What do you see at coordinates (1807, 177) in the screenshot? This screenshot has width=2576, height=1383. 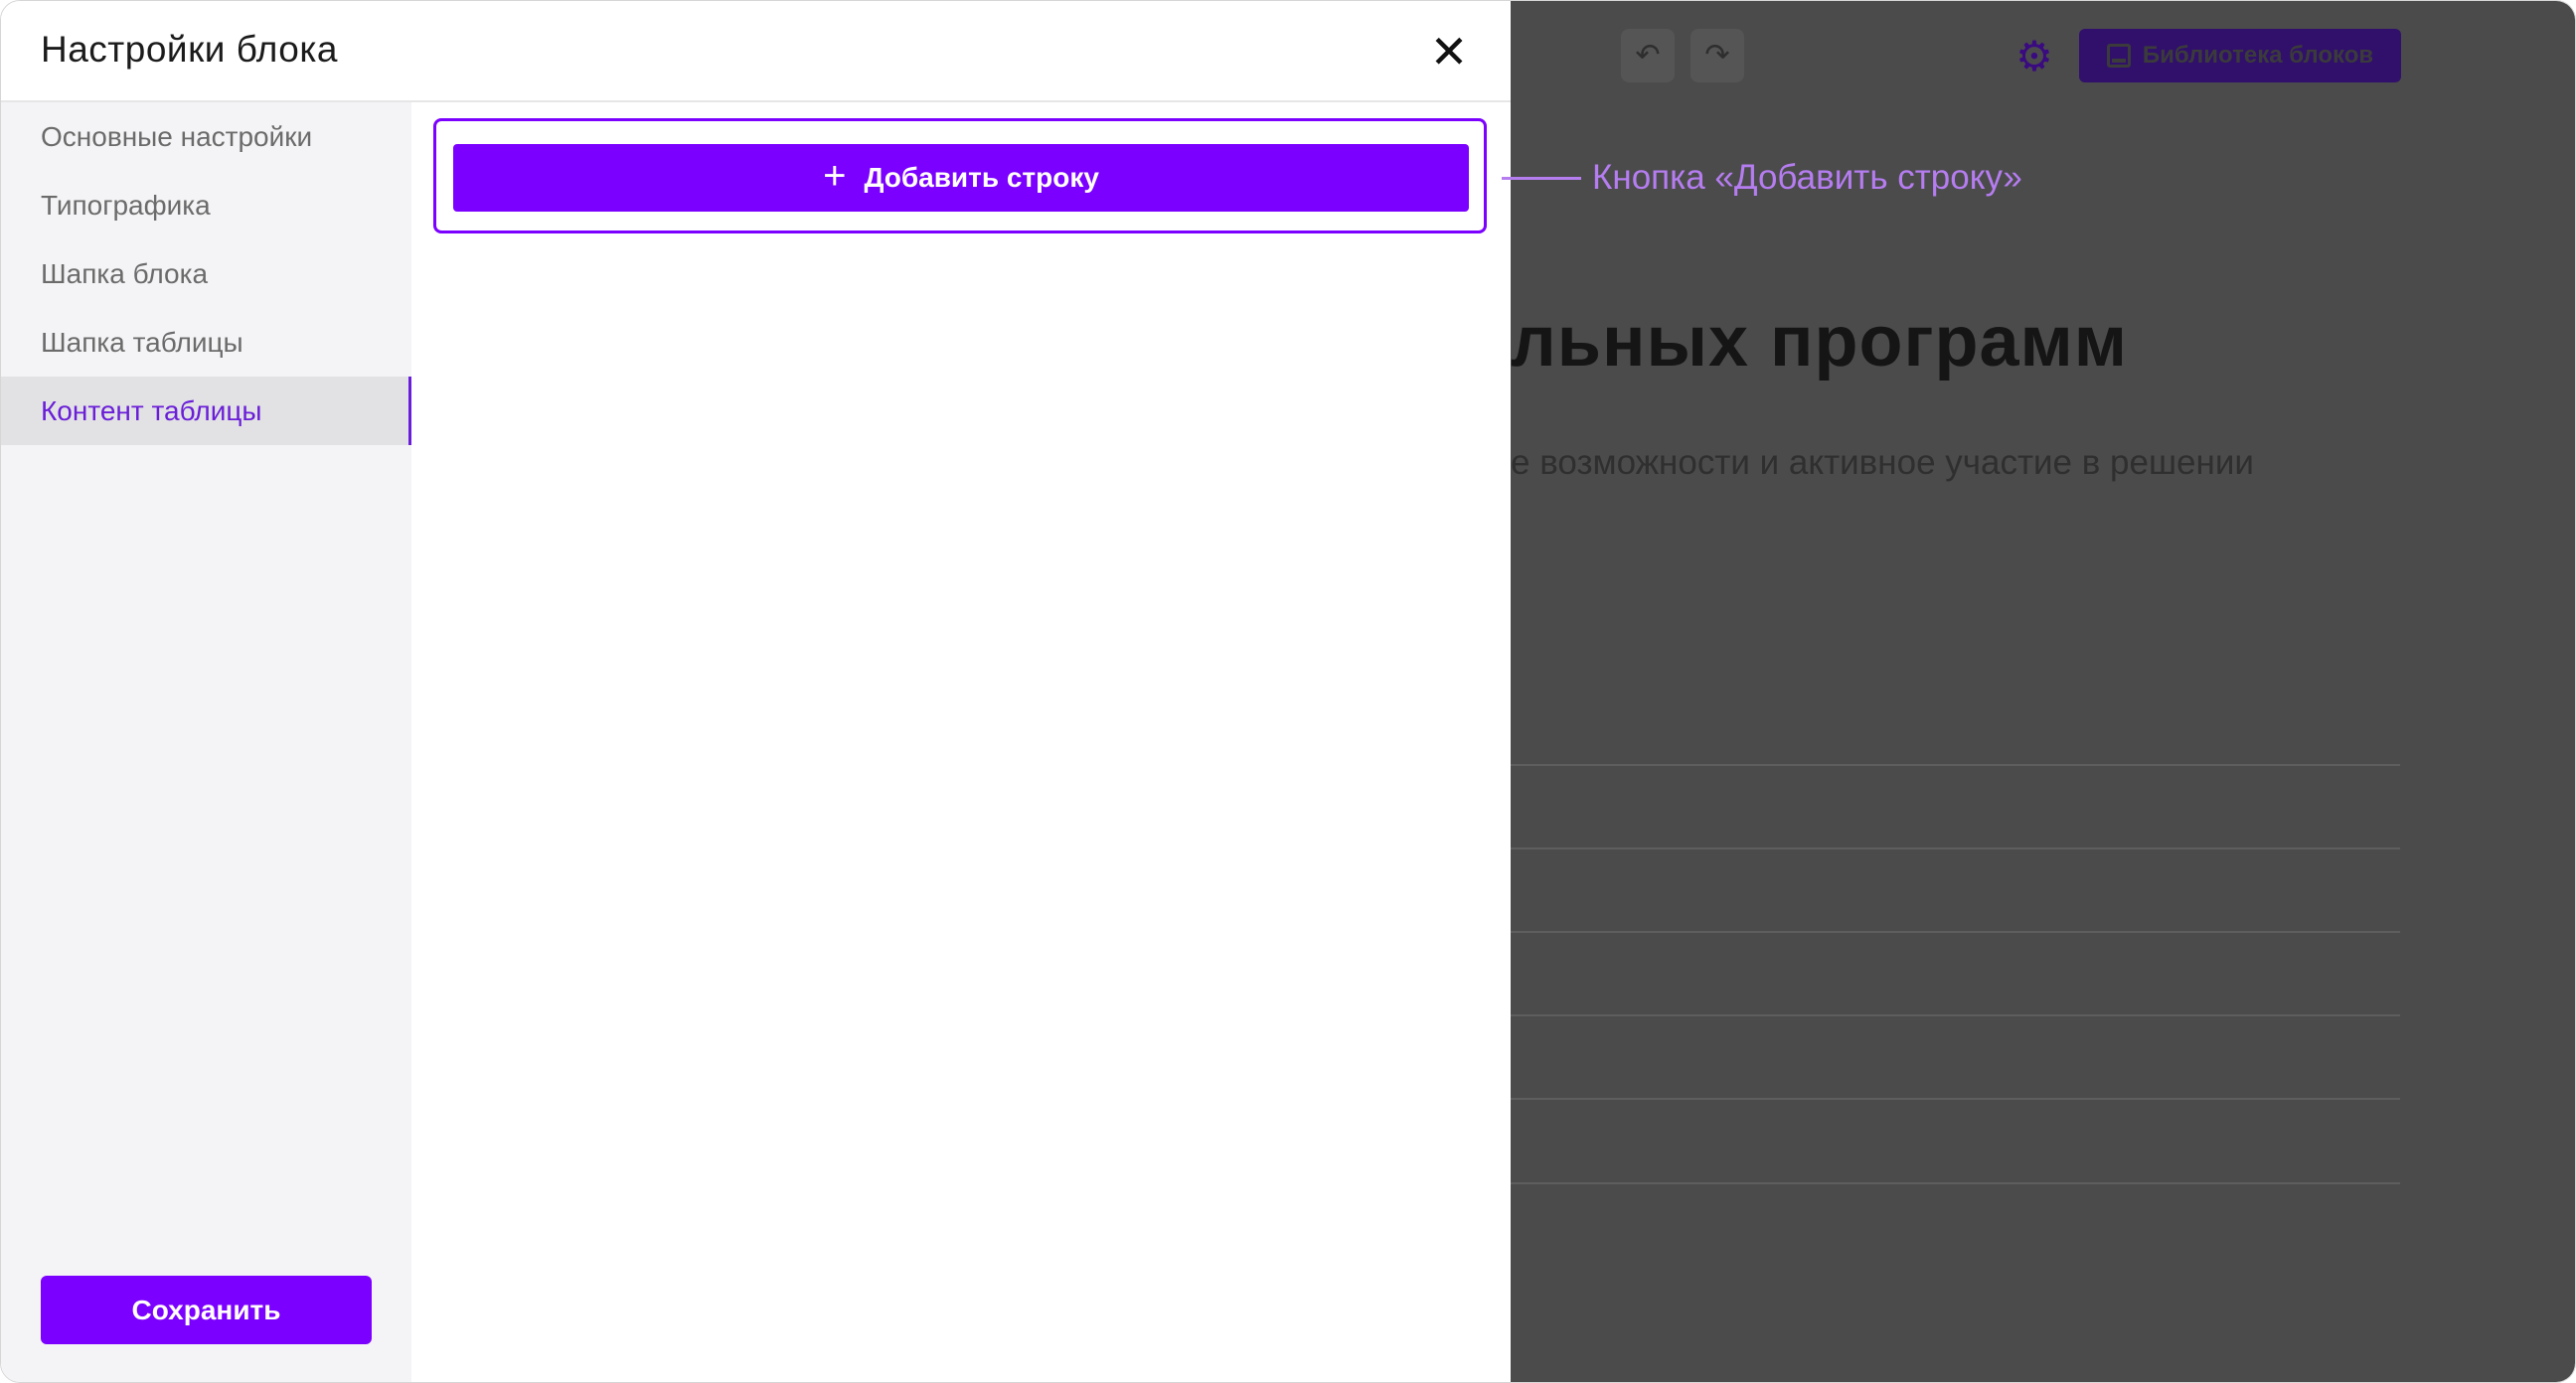 I see `callout-label: Кнопка «Добавить строку»` at bounding box center [1807, 177].